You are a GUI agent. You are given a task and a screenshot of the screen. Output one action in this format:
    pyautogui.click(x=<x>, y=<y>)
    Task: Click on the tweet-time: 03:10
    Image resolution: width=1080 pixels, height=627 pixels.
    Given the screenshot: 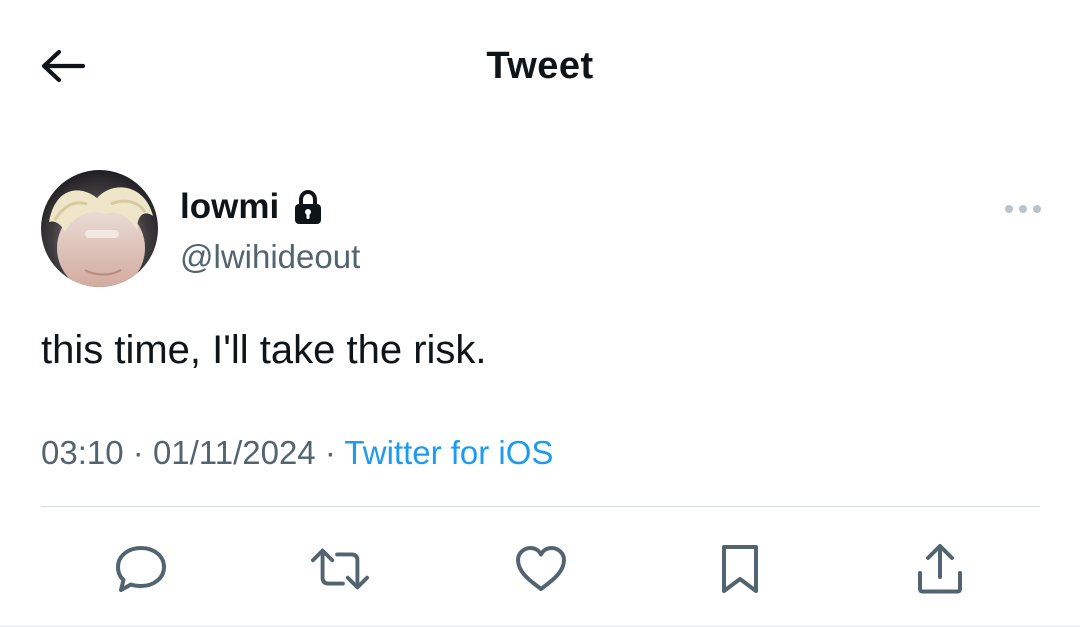 What is the action you would take?
    pyautogui.click(x=82, y=452)
    